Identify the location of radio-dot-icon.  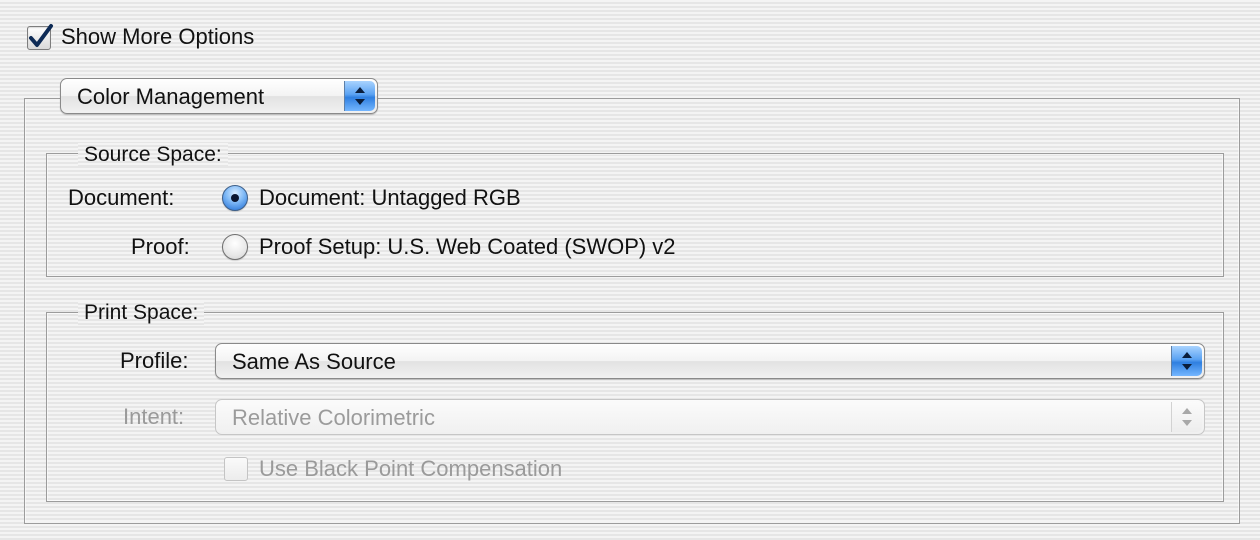
(235, 198).